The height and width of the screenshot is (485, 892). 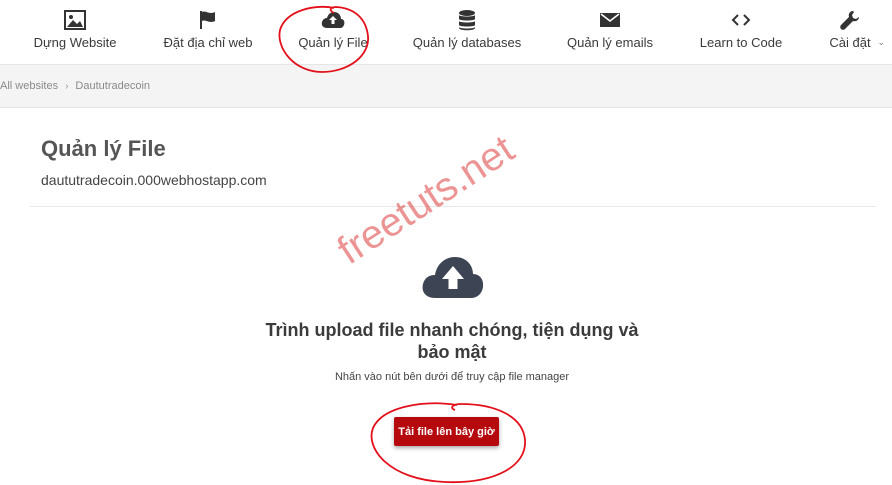 What do you see at coordinates (426, 200) in the screenshot?
I see `watermark-text: freetuts.net` at bounding box center [426, 200].